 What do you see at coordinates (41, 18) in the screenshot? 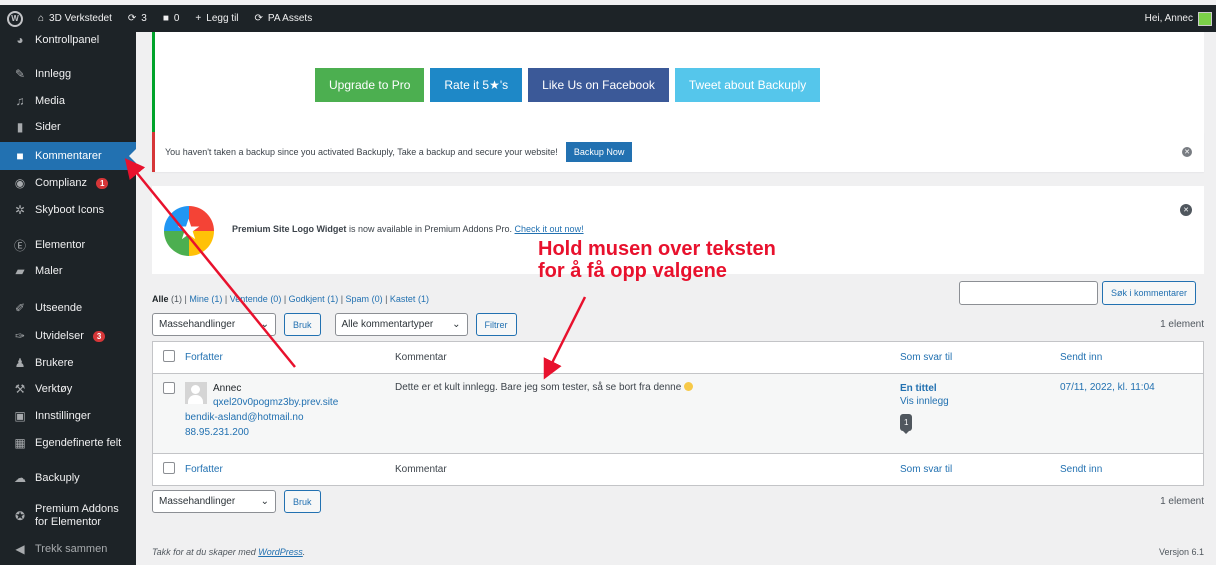
I see `home-icon: ⌂` at bounding box center [41, 18].